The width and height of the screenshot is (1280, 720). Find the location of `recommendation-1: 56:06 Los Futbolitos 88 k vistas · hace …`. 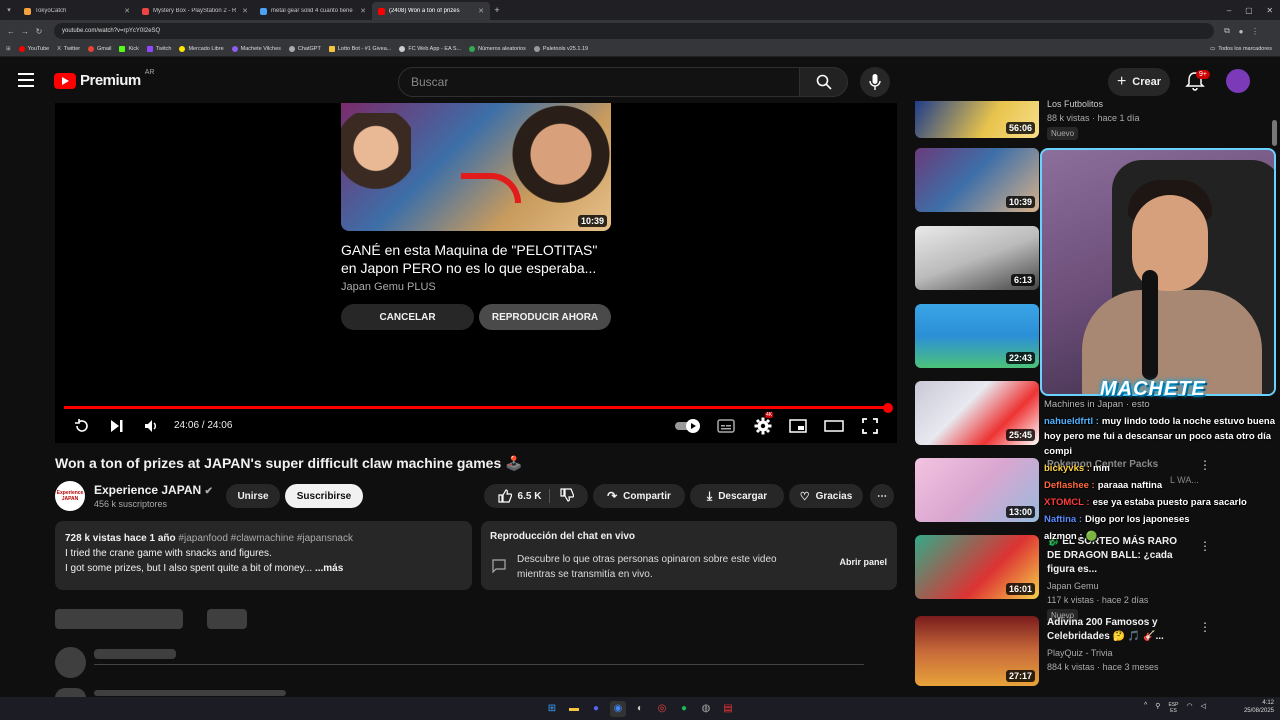

recommendation-1: 56:06 Los Futbolitos 88 k vistas · hace … is located at coordinates (1095, 120).